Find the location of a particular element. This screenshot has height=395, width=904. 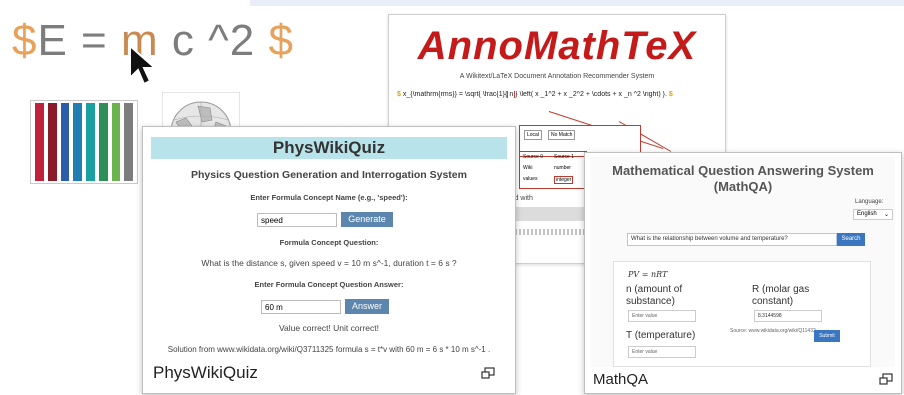

logo-dollar-left: $ is located at coordinates (25, 40).